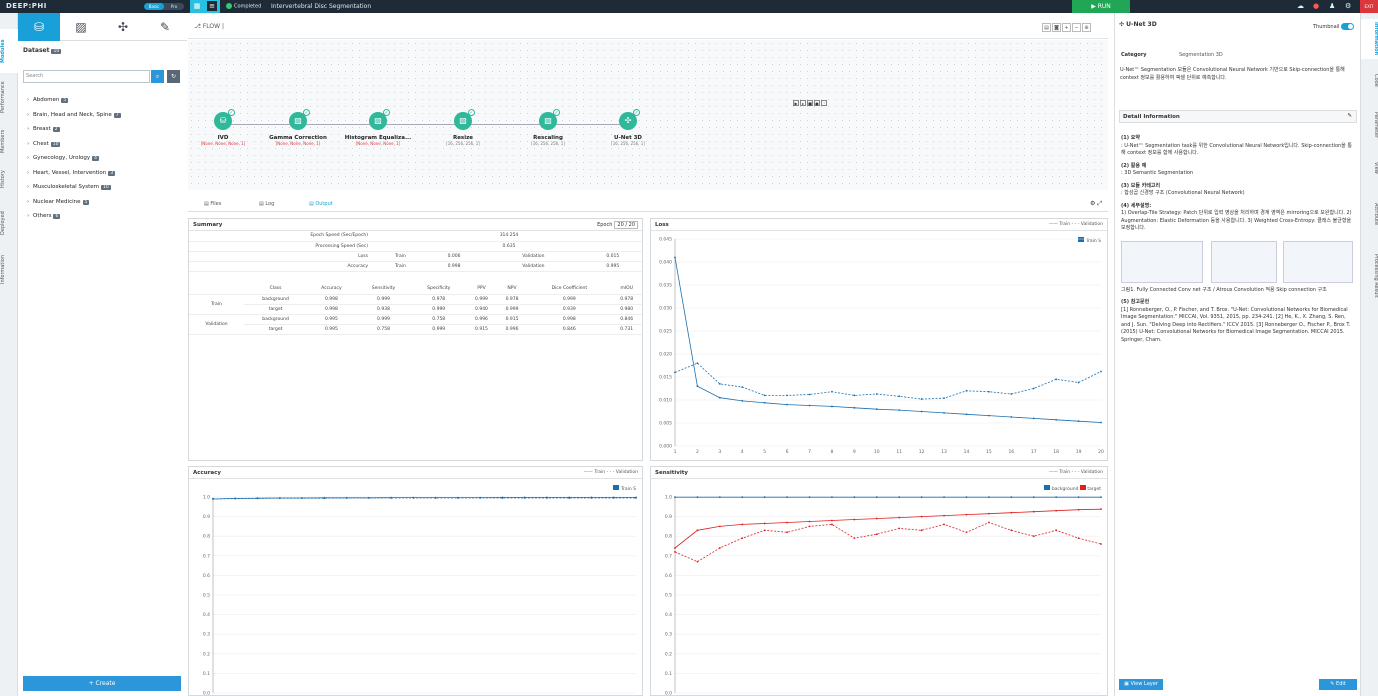  What do you see at coordinates (36, 50) in the screenshot?
I see `dataset-label: Dataset` at bounding box center [36, 50].